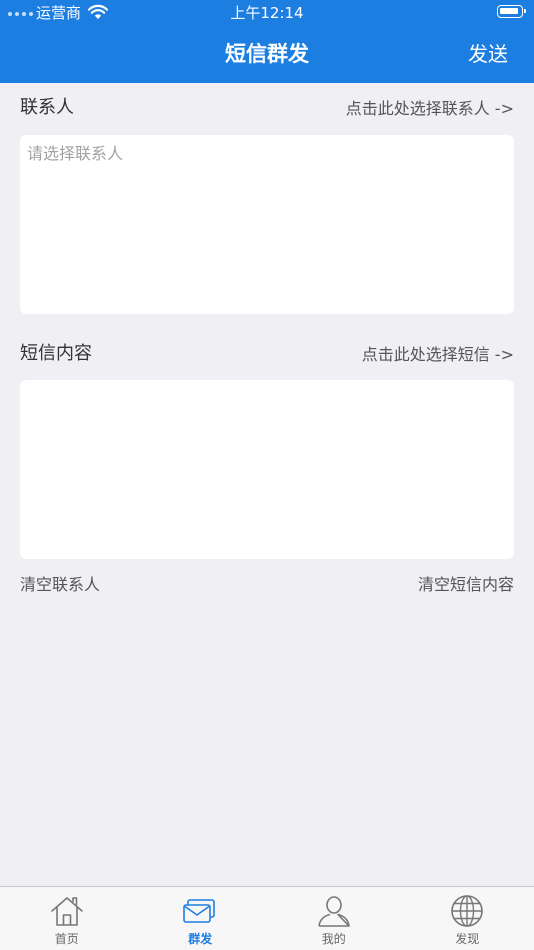  What do you see at coordinates (333, 939) in the screenshot?
I see `tab-mine-label: 我的` at bounding box center [333, 939].